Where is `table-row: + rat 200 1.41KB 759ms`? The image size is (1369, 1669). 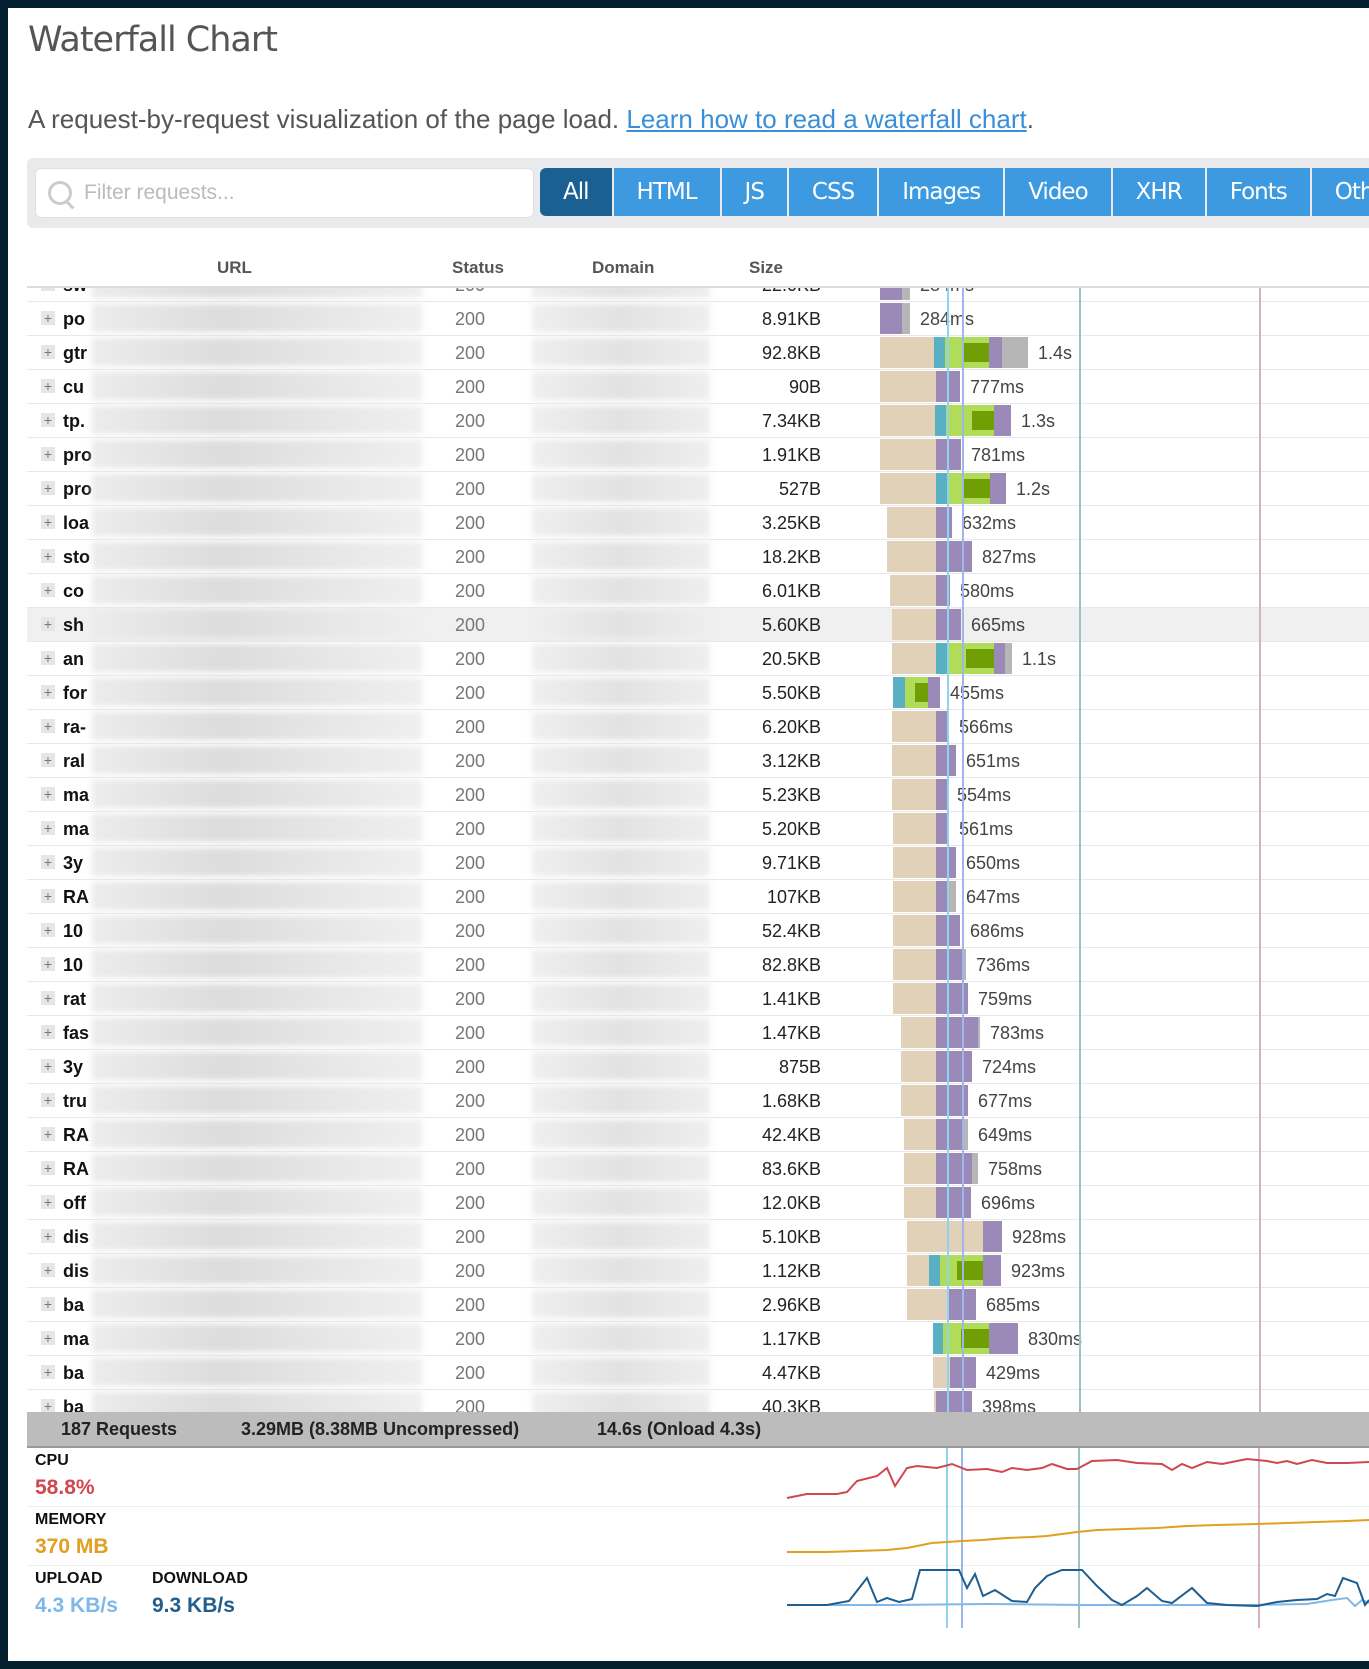
table-row: + rat 200 1.41KB 759ms is located at coordinates (698, 999).